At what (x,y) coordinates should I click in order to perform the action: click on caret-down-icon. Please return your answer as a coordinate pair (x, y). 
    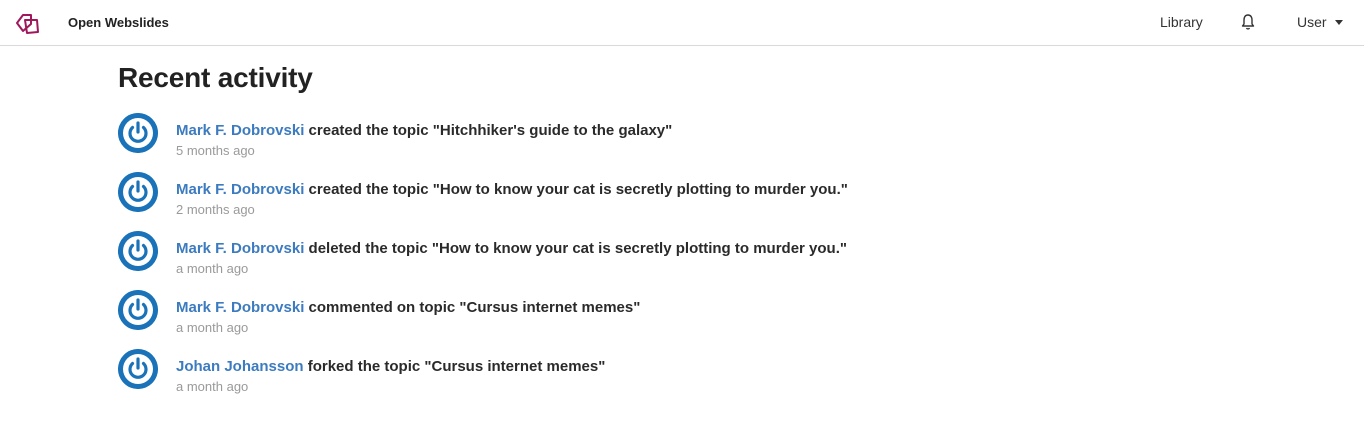
    Looking at the image, I should click on (1338, 22).